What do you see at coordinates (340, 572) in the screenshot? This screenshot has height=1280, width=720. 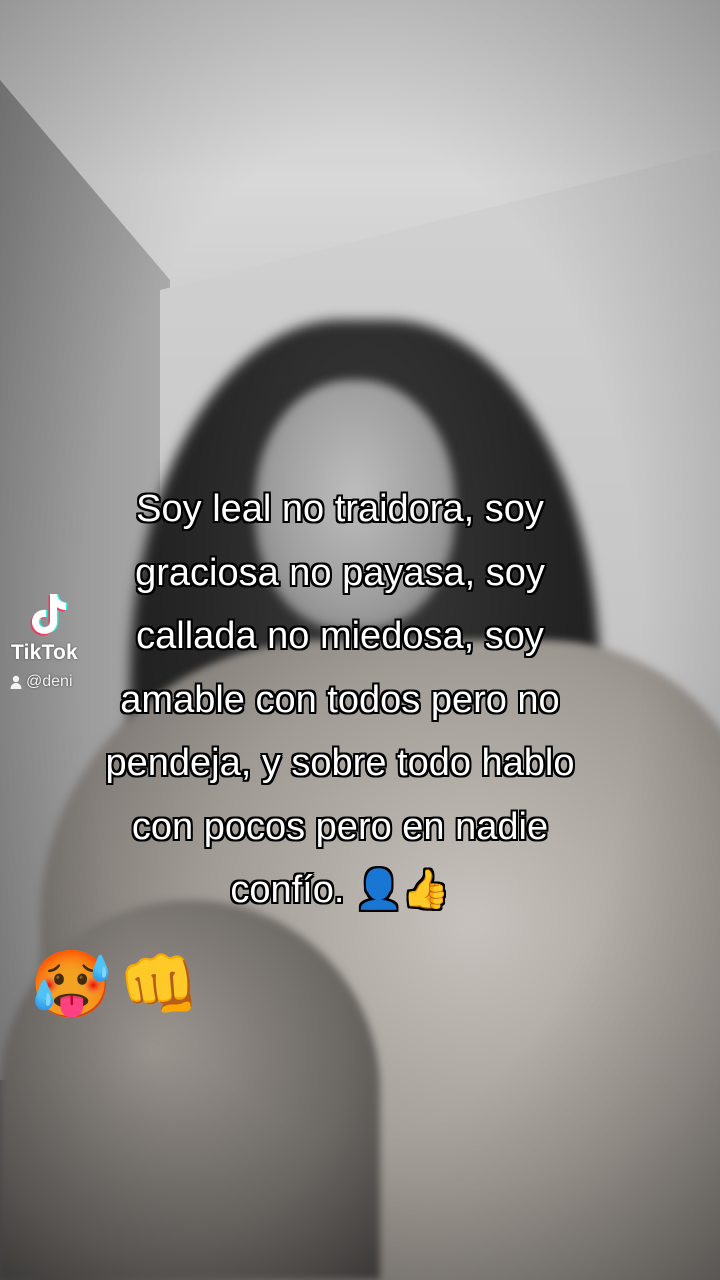 I see `caption-line: graciosa no payasa, soy` at bounding box center [340, 572].